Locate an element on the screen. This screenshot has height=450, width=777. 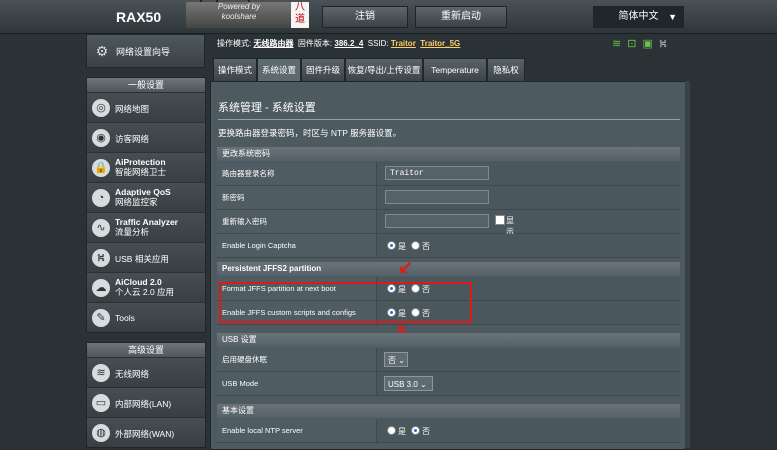
menu-item-label: 内部网络(LAN) is located at coordinates (143, 404).